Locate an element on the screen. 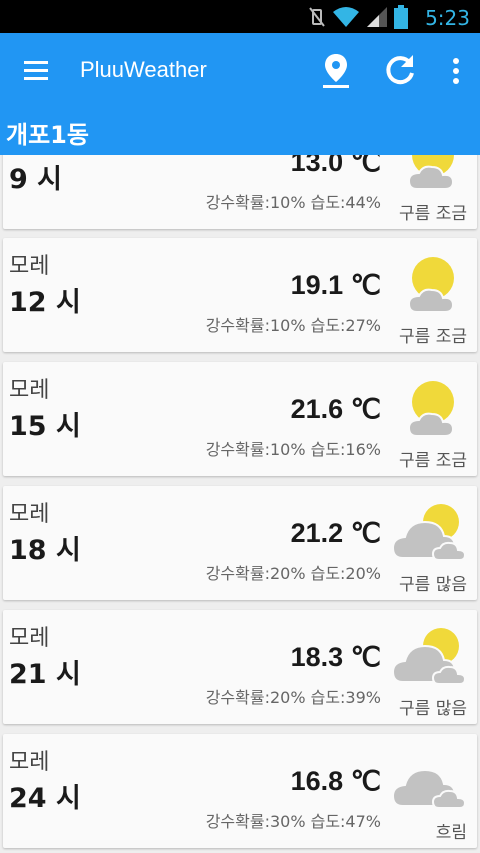 The height and width of the screenshot is (853, 480). status-time: 5:23 is located at coordinates (447, 18).